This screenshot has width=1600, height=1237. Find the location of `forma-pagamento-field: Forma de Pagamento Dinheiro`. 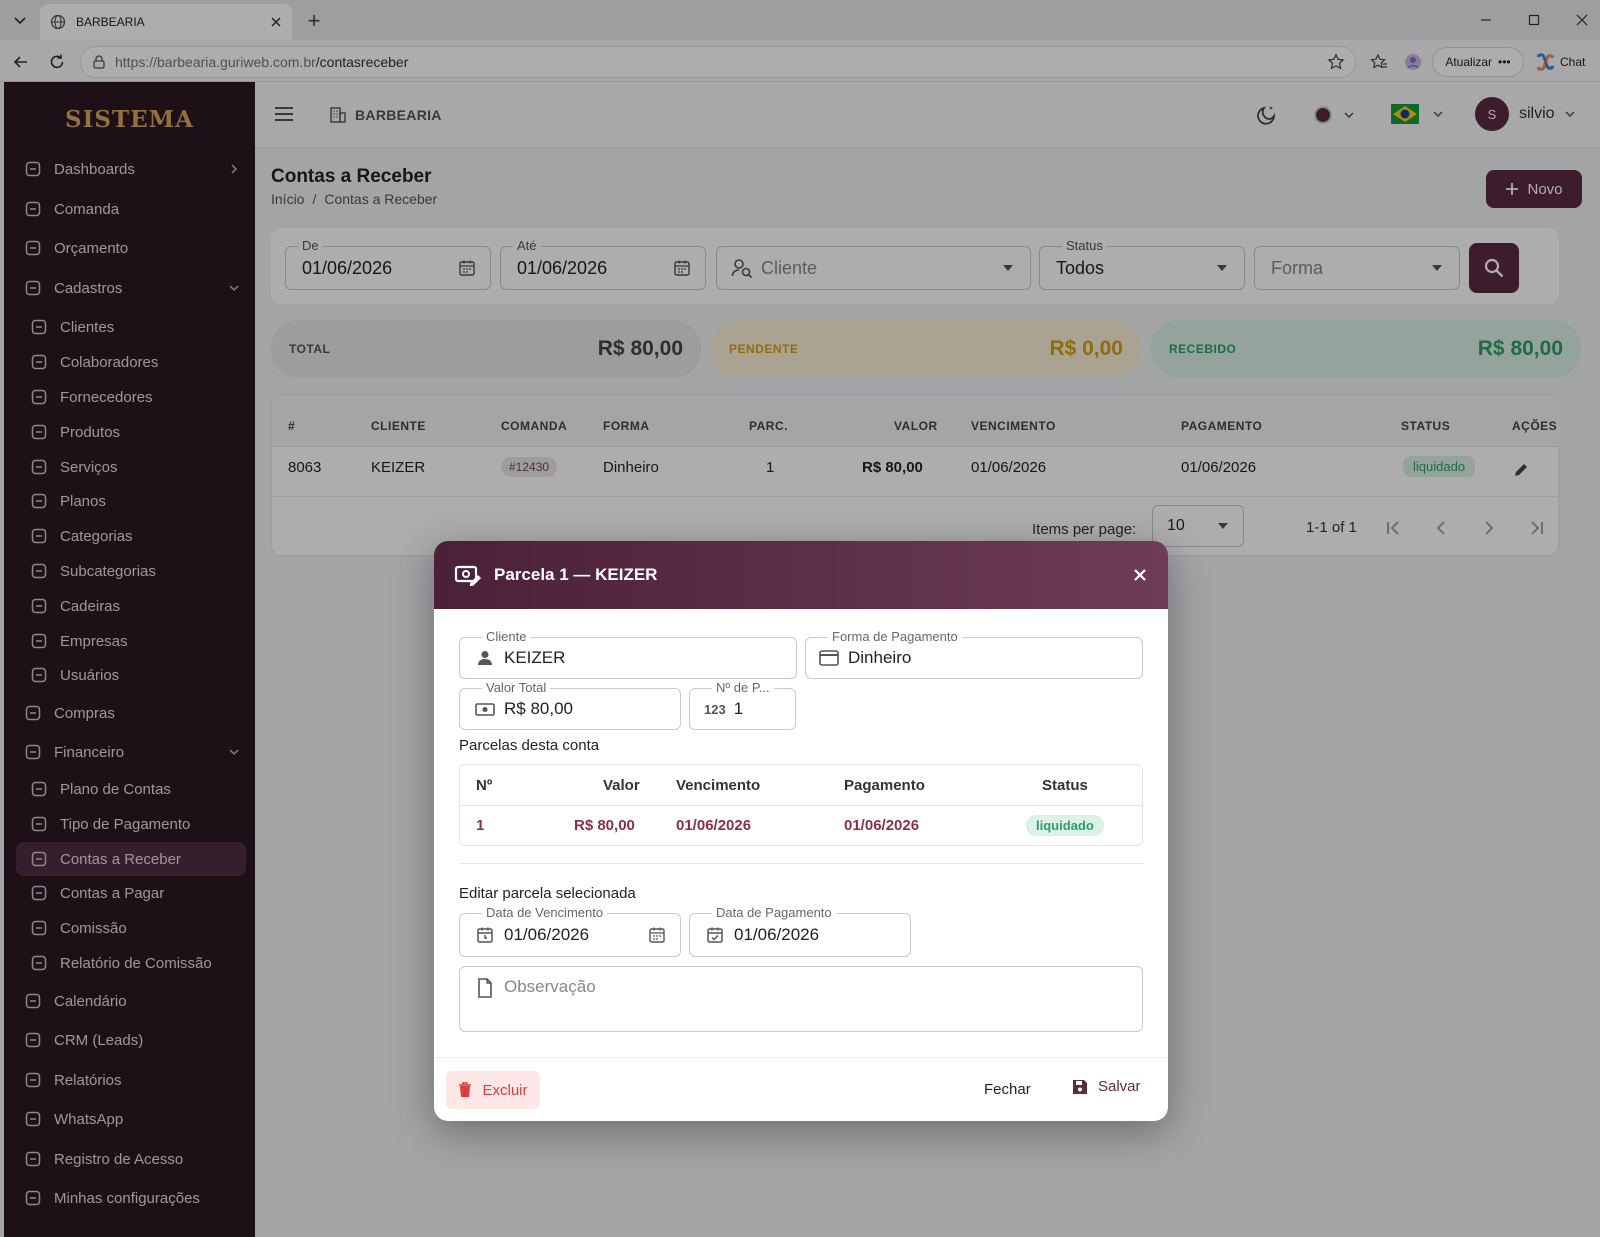

forma-pagamento-field: Forma de Pagamento Dinheiro is located at coordinates (974, 654).